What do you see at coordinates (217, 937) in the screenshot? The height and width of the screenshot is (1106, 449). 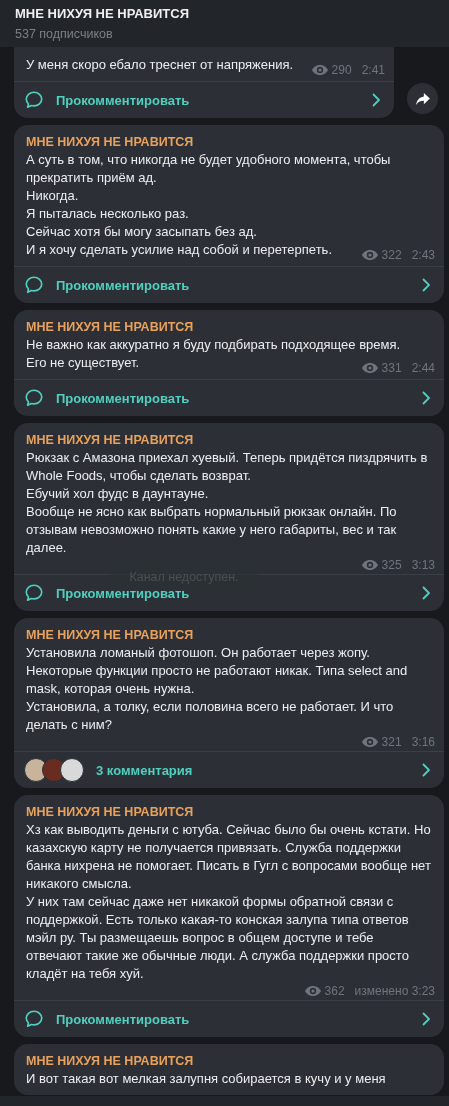 I see `message-text: У них там сейчас даже нет никакой формы обратной связи с поддержкой. Есть только какая-то конская залупа типа ответов мэйл ру. Ты размещаешь вопрос в общем доступе и тебе отвечают такие же обычные люди. А служба поддержки просто кладёт на тебя хуй.` at bounding box center [217, 937].